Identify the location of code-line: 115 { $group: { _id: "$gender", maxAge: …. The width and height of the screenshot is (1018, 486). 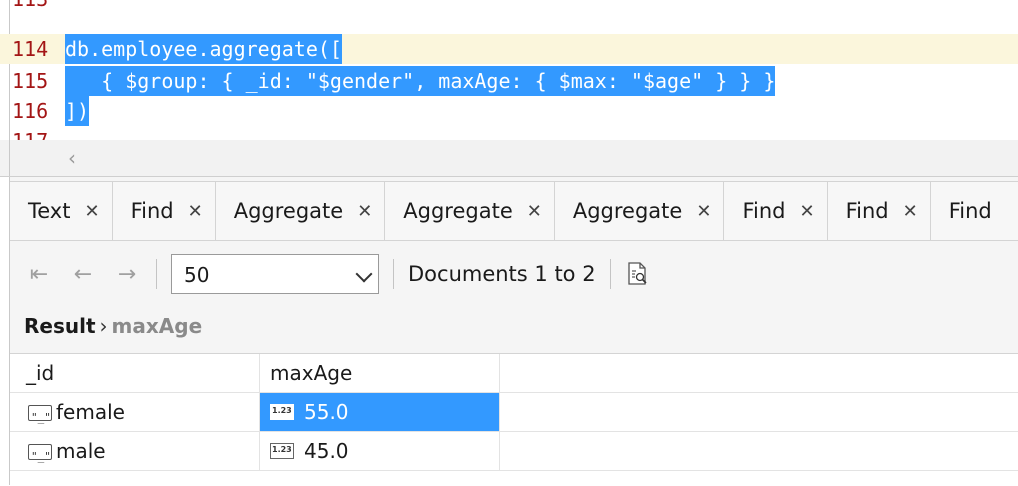
(509, 81).